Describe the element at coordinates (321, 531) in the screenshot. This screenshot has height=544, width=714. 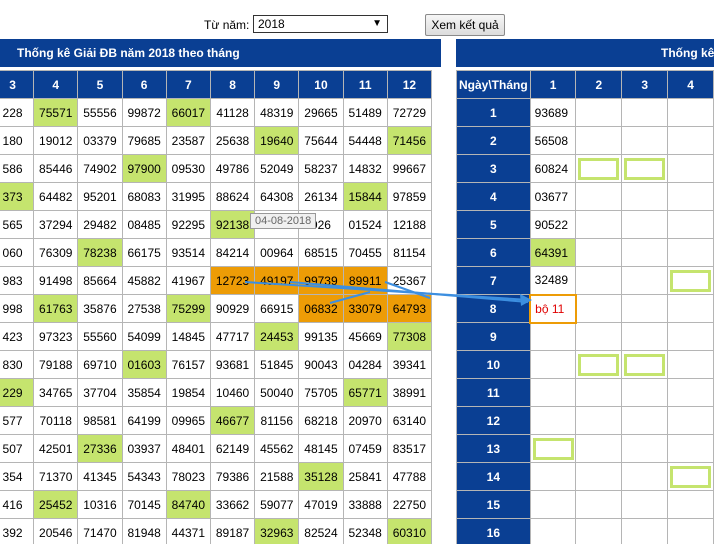
I see `result-cell: 82524` at that location.